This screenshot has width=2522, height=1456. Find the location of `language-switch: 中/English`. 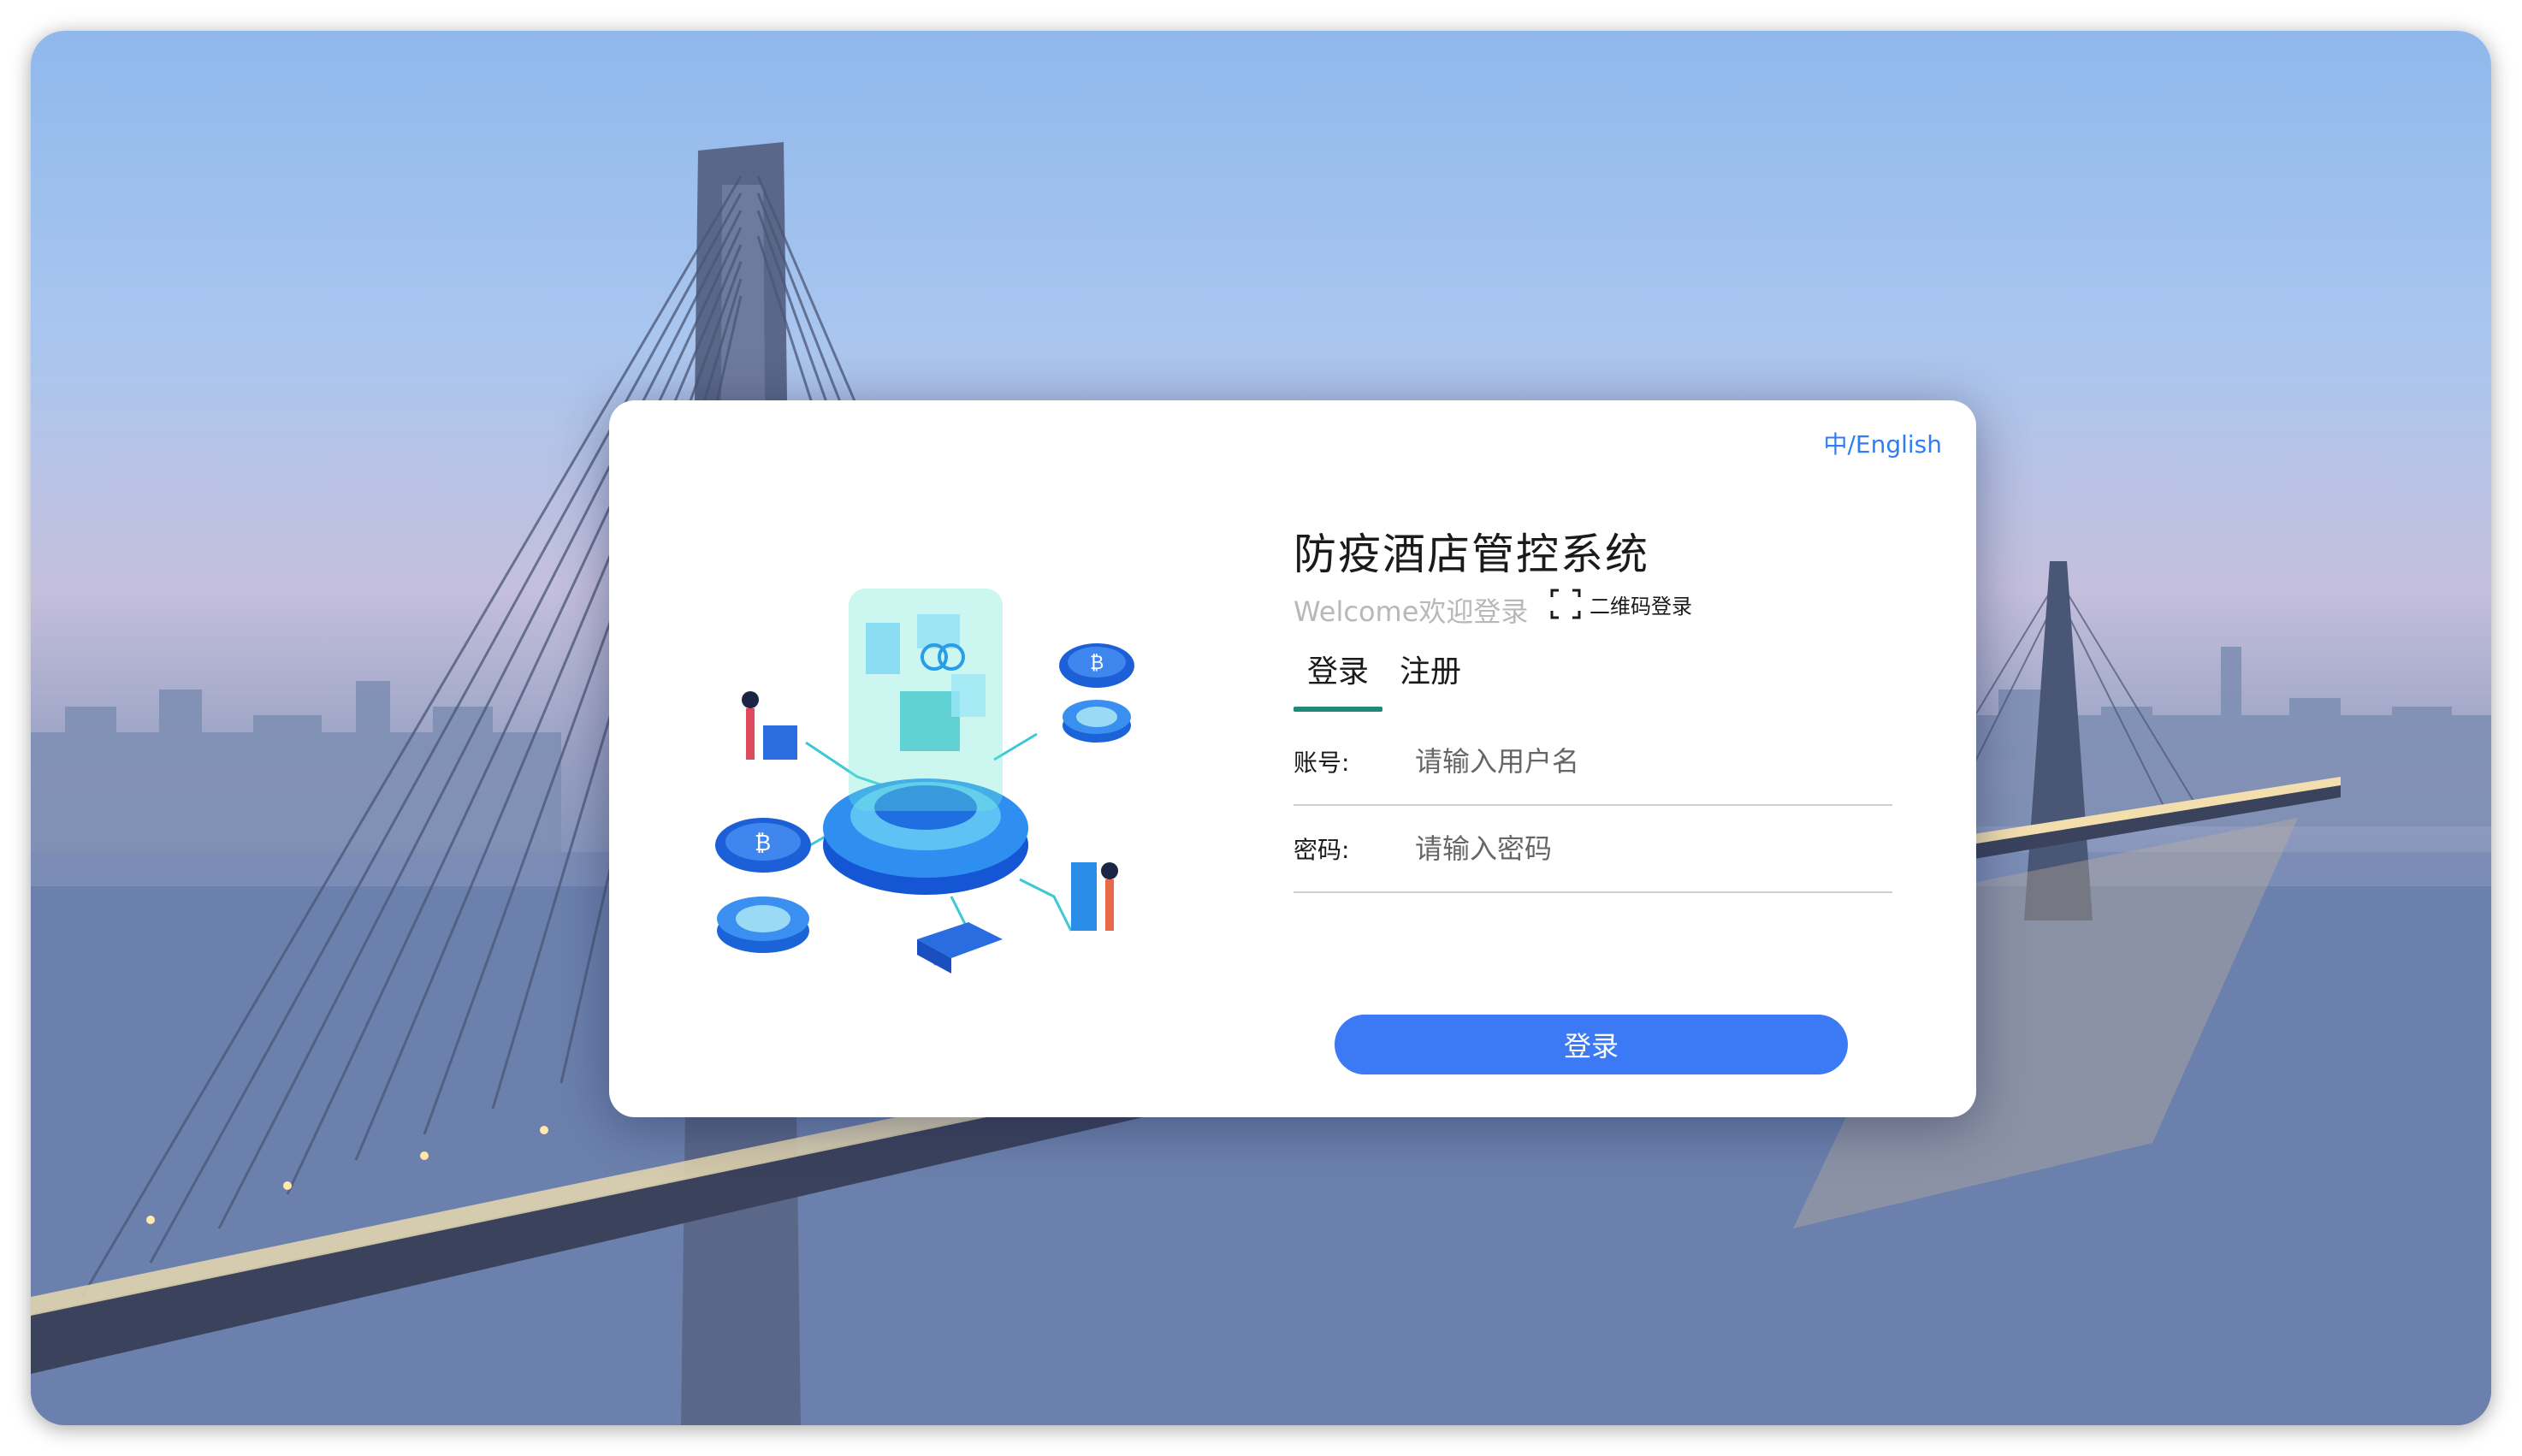

language-switch: 中/English is located at coordinates (1883, 443).